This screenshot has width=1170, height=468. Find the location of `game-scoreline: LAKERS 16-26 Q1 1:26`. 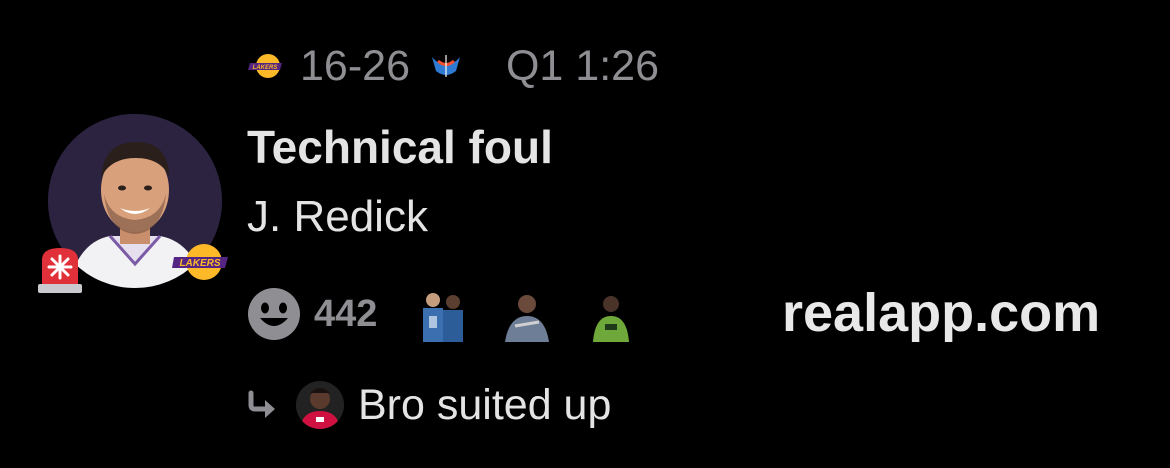

game-scoreline: LAKERS 16-26 Q1 1:26 is located at coordinates (452, 66).